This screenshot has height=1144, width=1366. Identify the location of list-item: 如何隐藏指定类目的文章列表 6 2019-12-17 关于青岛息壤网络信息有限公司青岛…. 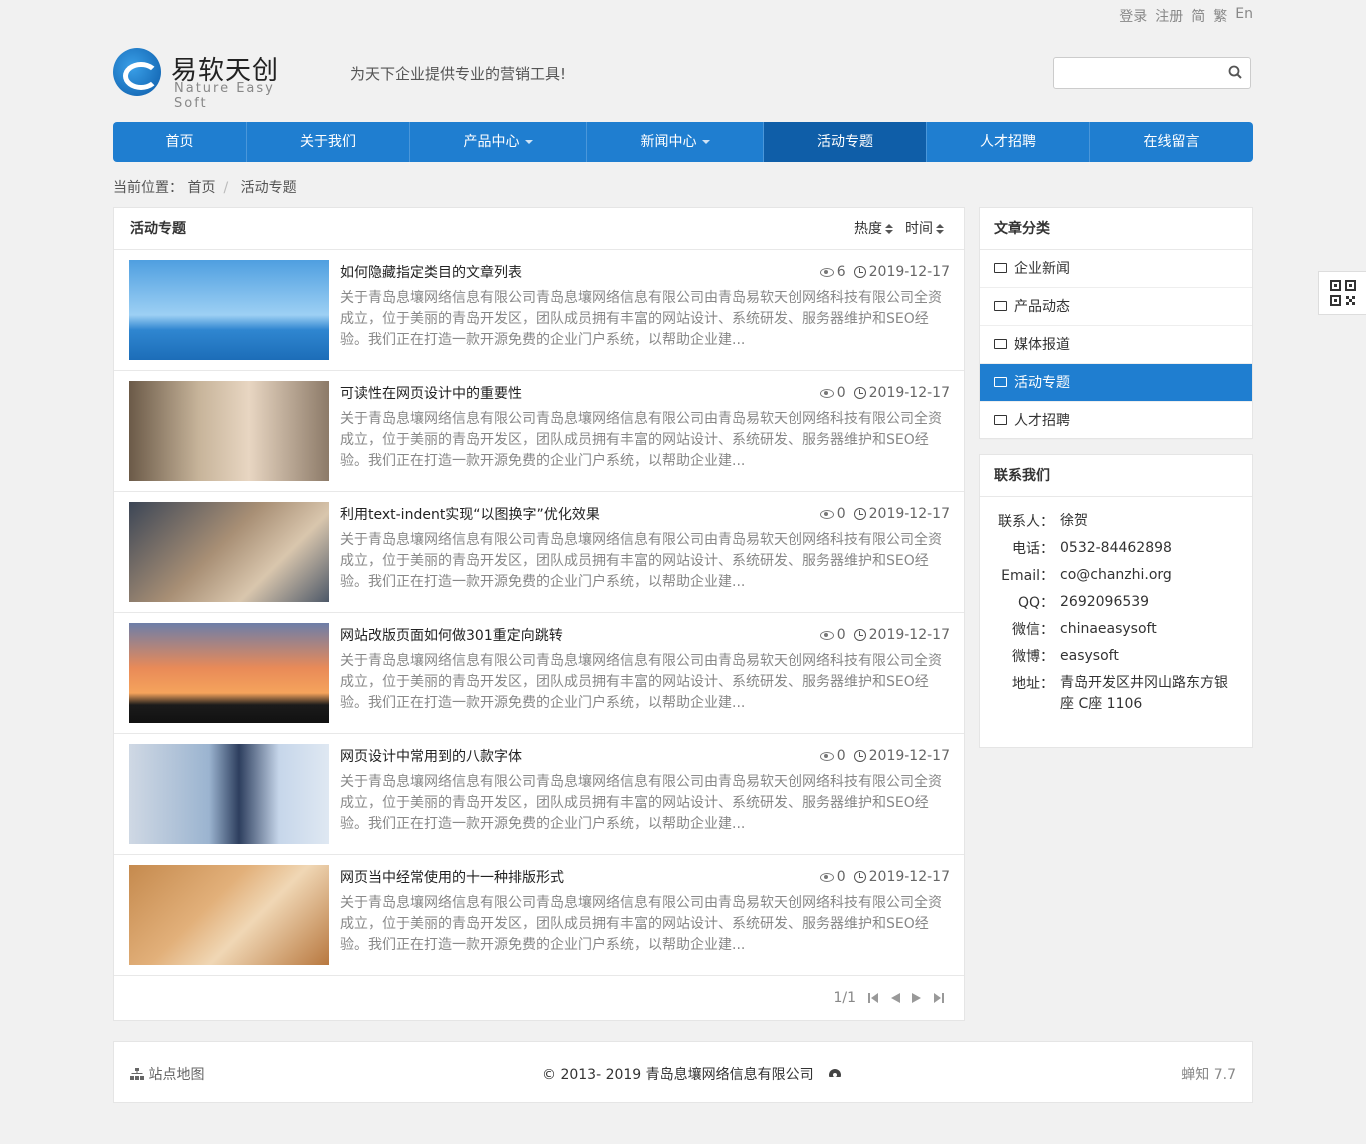
(539, 310).